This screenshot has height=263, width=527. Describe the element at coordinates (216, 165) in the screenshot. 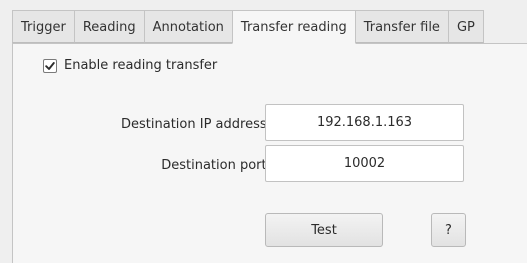

I see `destination-port-label: Destination port:` at that location.